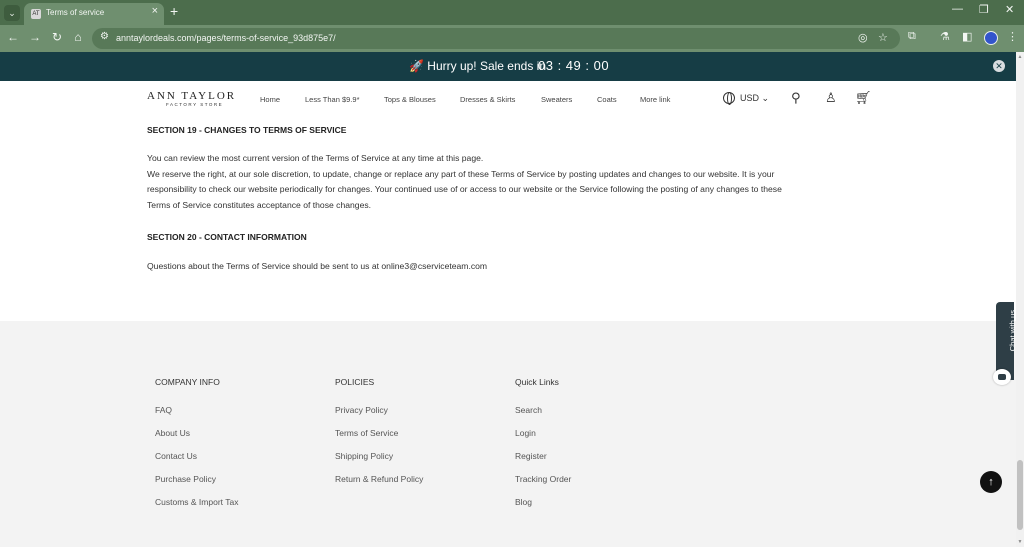 Image resolution: width=1024 pixels, height=547 pixels. I want to click on footer-link-shipping: Shipping Policy, so click(379, 462).